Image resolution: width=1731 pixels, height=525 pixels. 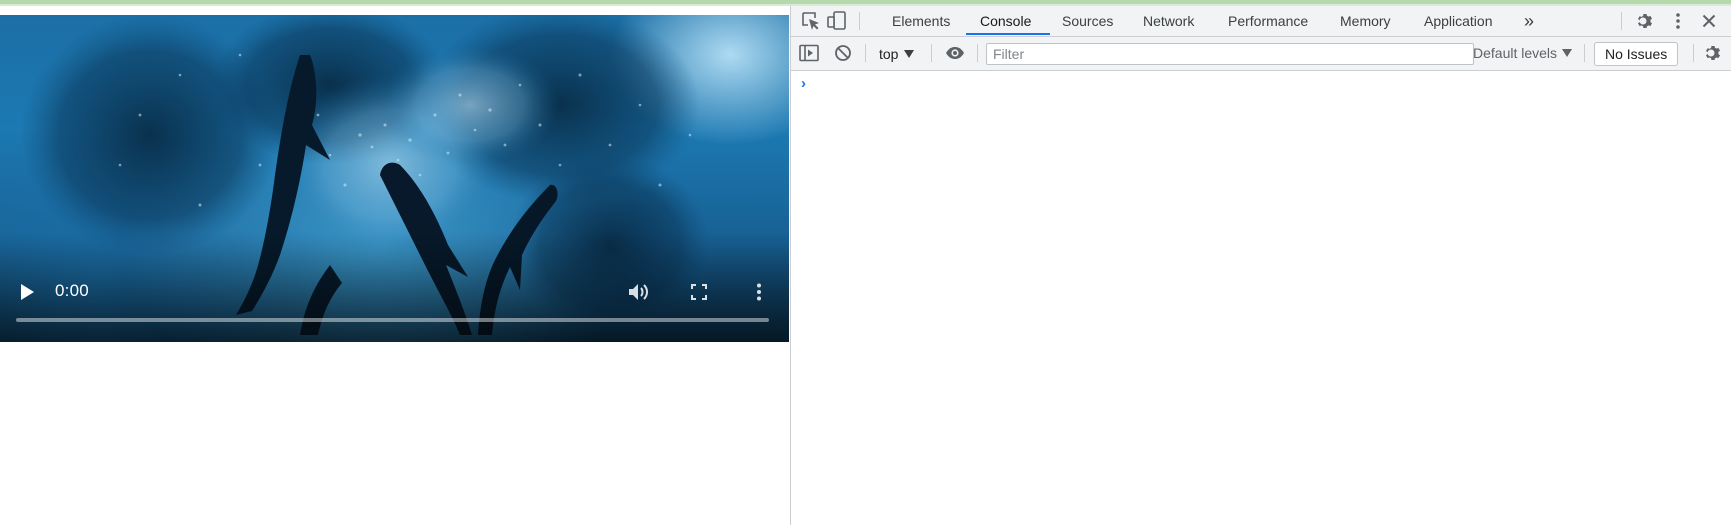 I want to click on fullscreen-button, so click(x=699, y=292).